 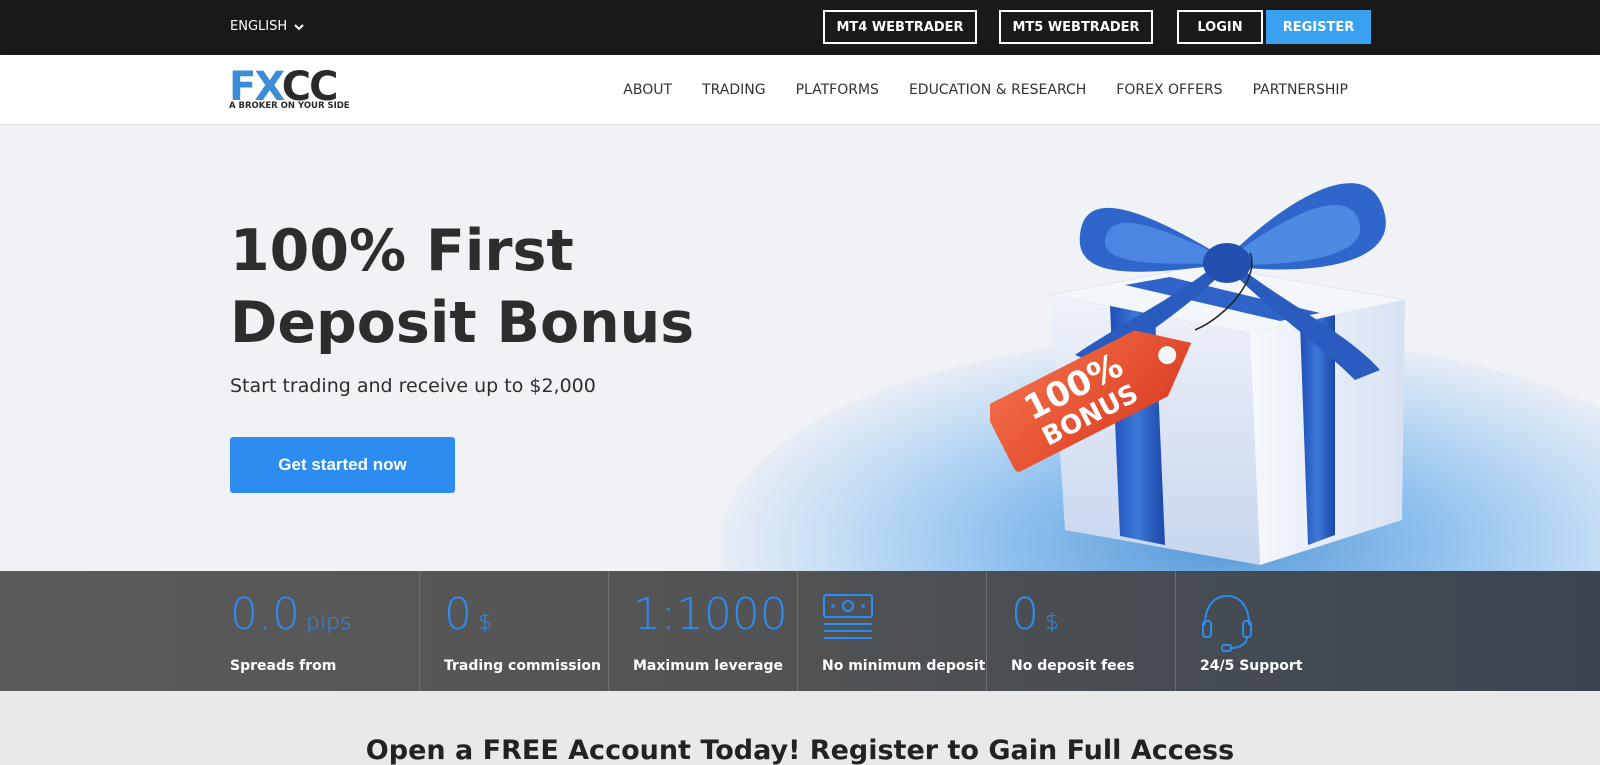 What do you see at coordinates (1318, 27) in the screenshot?
I see `register-button: REGISTER` at bounding box center [1318, 27].